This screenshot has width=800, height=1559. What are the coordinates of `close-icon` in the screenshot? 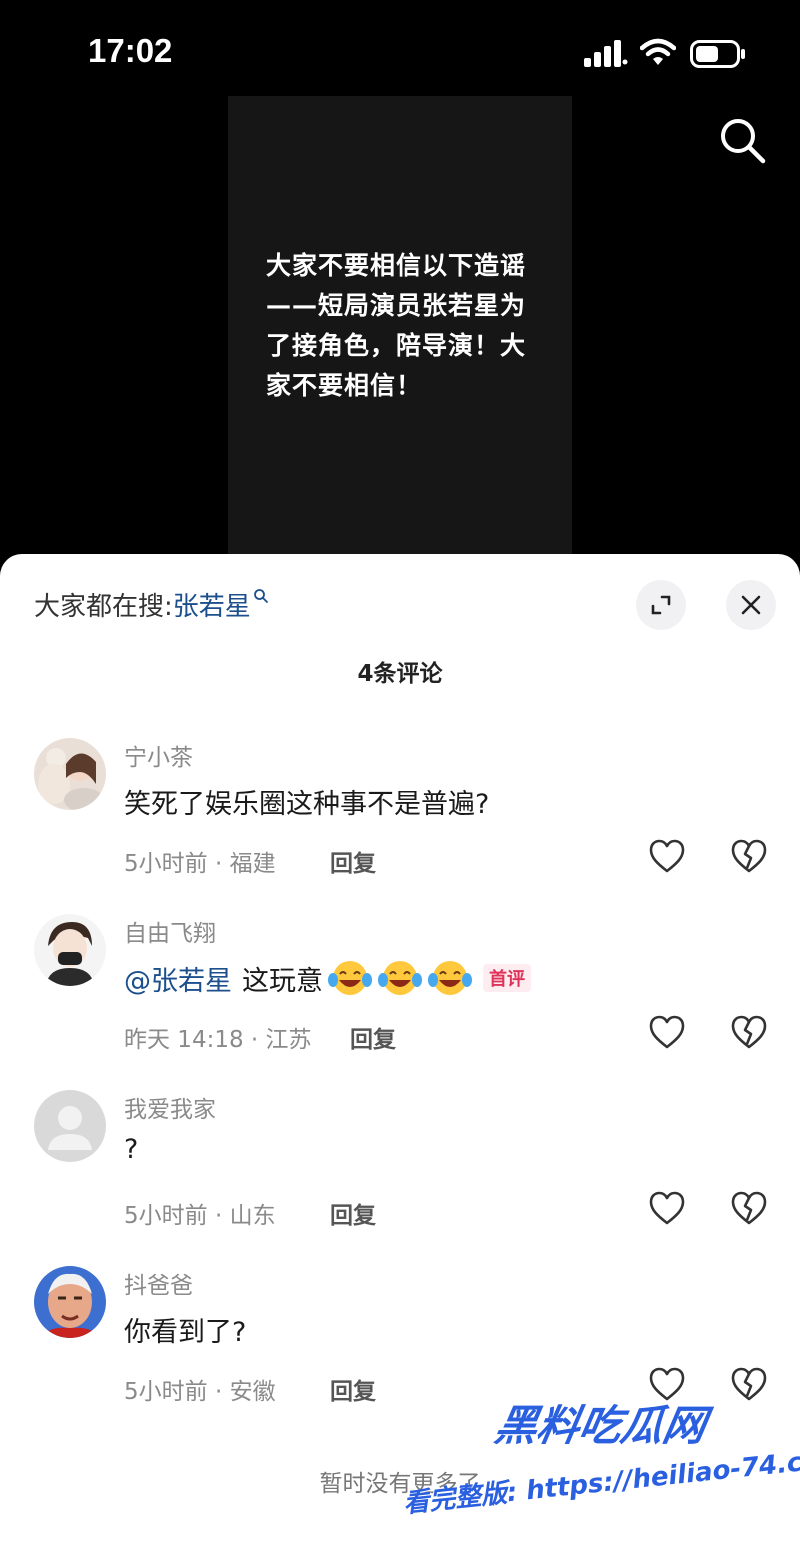 It's located at (751, 605).